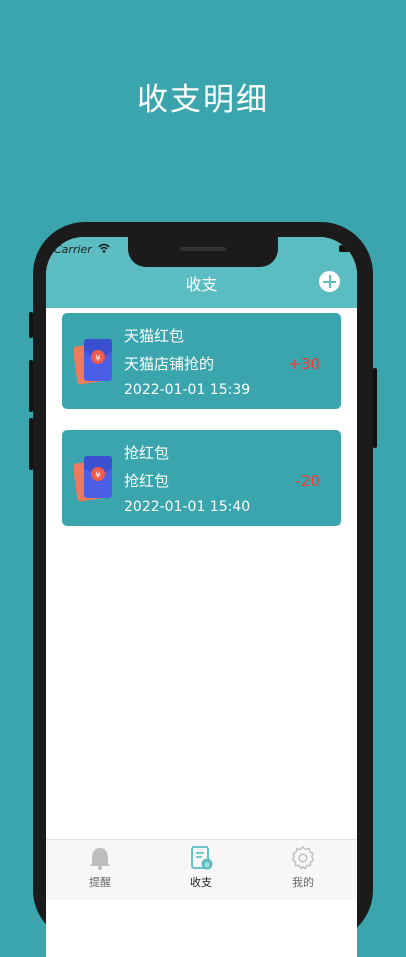 The height and width of the screenshot is (957, 406). I want to click on speaker-grille, so click(203, 249).